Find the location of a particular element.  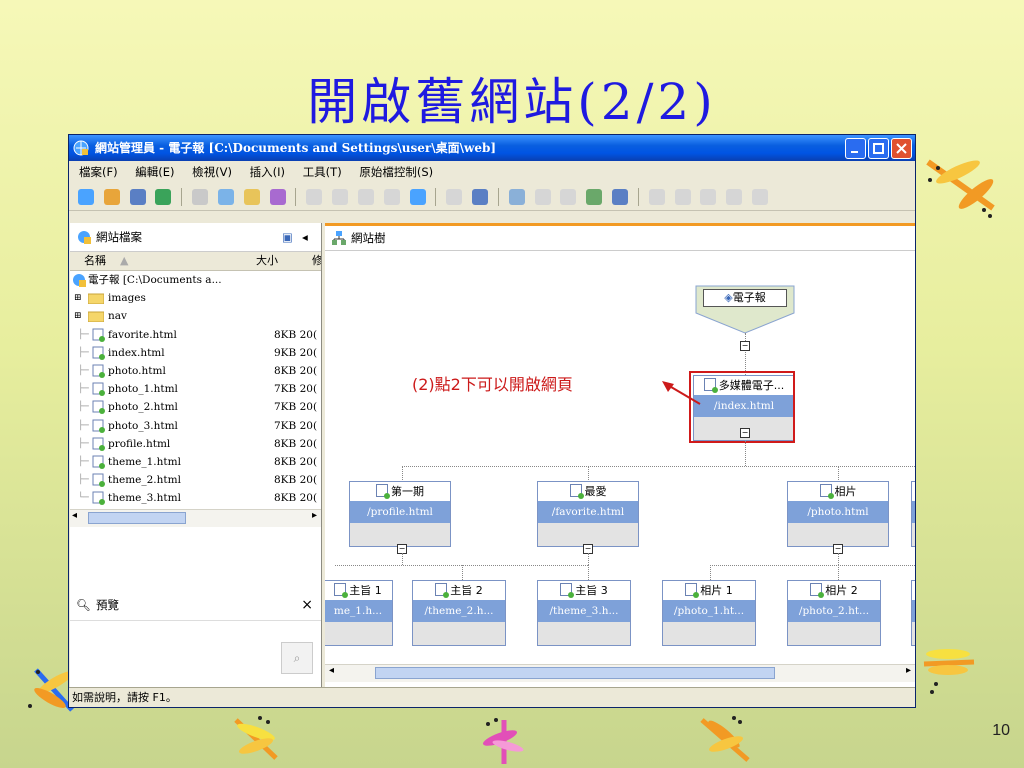

sync-icon is located at coordinates (391, 197).